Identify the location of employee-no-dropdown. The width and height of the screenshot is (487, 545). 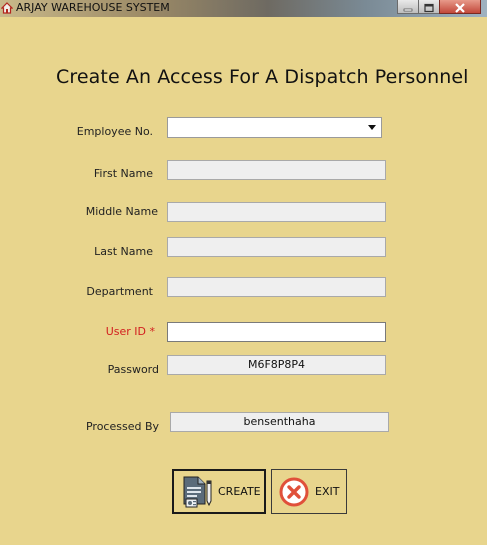
(274, 127).